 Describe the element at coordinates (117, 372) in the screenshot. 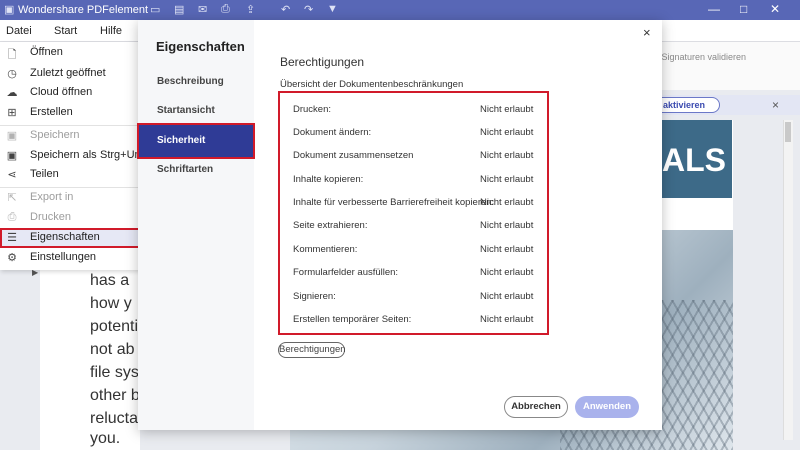

I see `document-line: file syst` at that location.